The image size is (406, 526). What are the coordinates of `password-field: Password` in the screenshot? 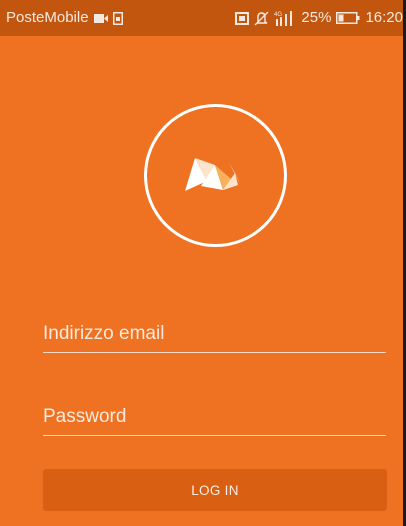 It's located at (214, 415).